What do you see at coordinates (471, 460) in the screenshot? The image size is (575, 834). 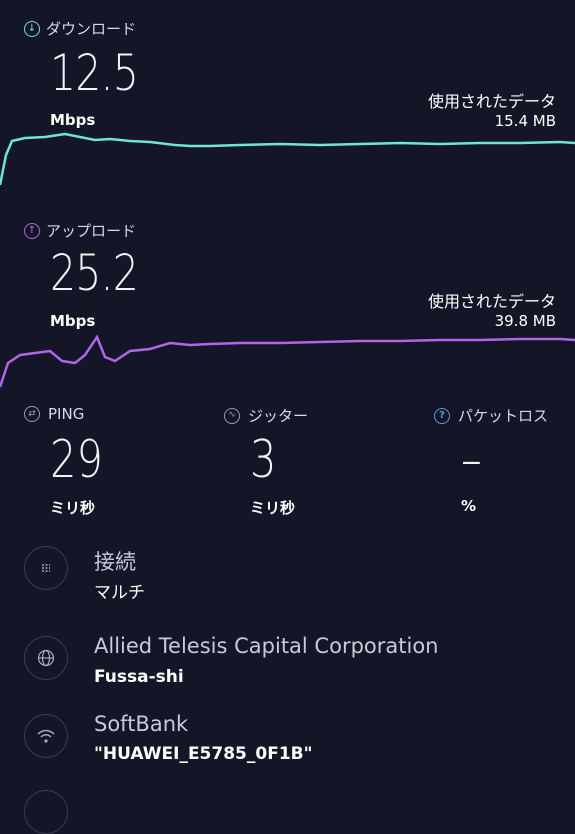 I see `packet-loss-value: –` at bounding box center [471, 460].